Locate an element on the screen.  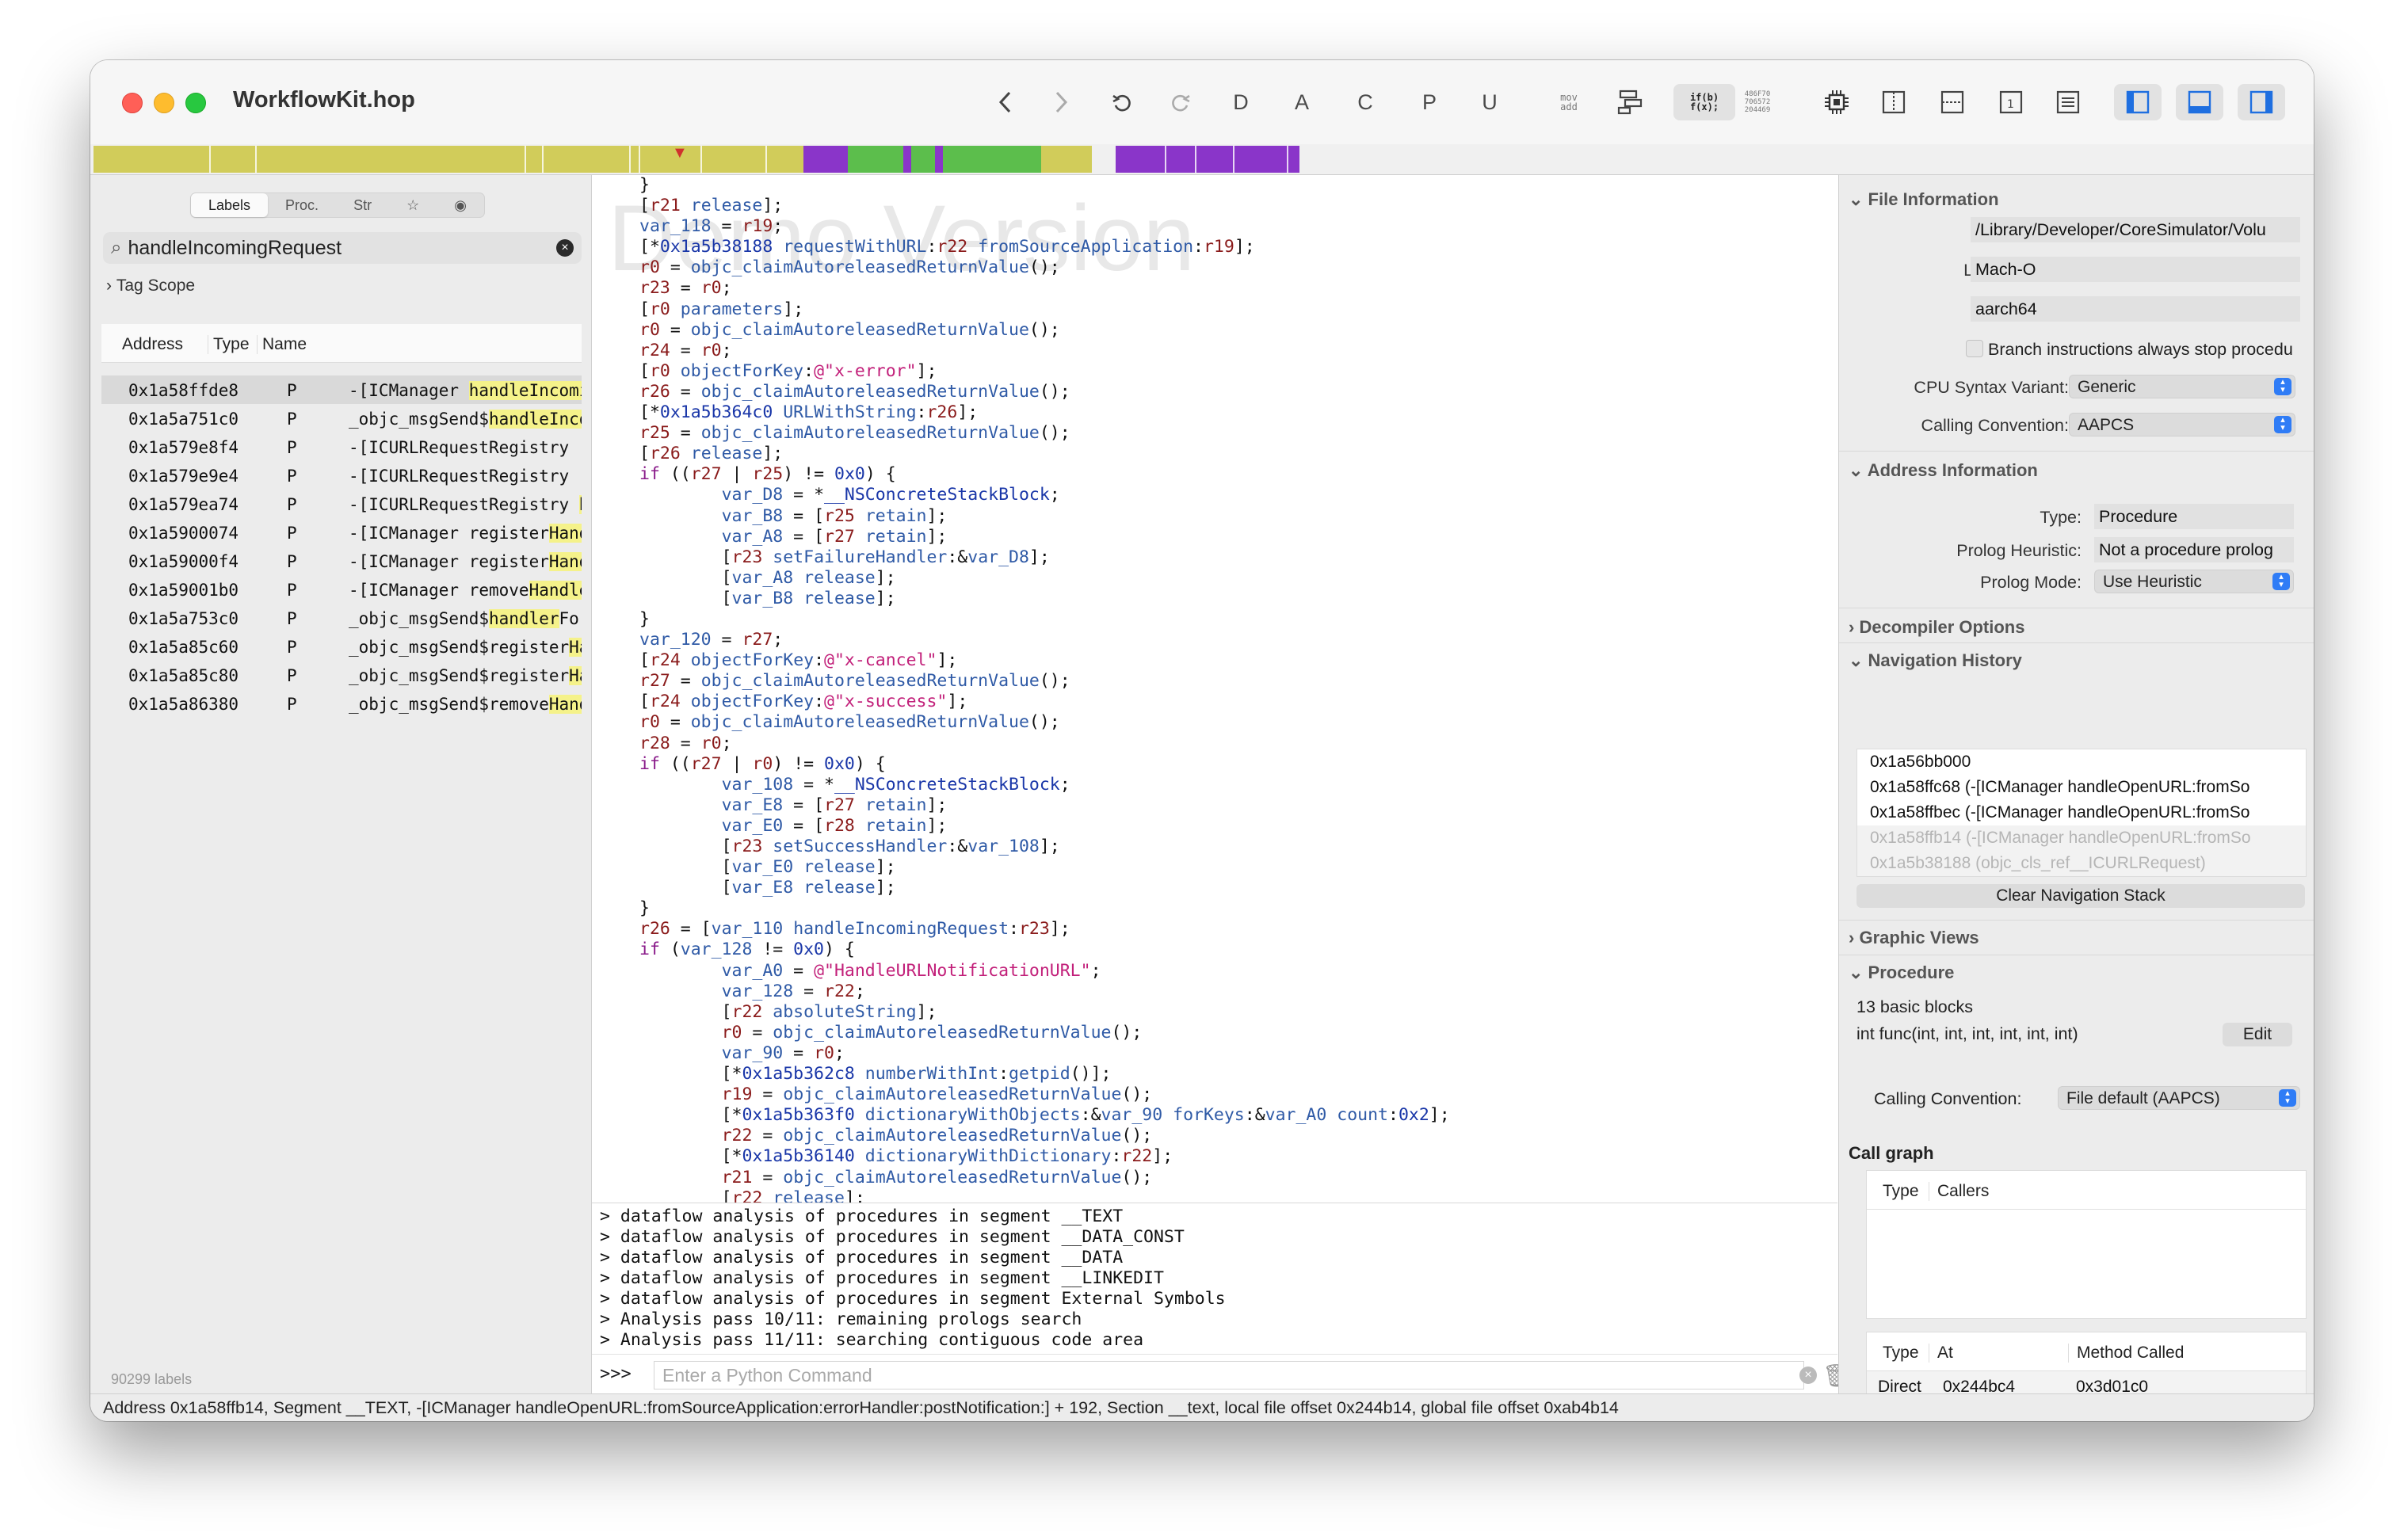
syntax-variant-popup: Generic ▴ ▾ is located at coordinates (2182, 386).